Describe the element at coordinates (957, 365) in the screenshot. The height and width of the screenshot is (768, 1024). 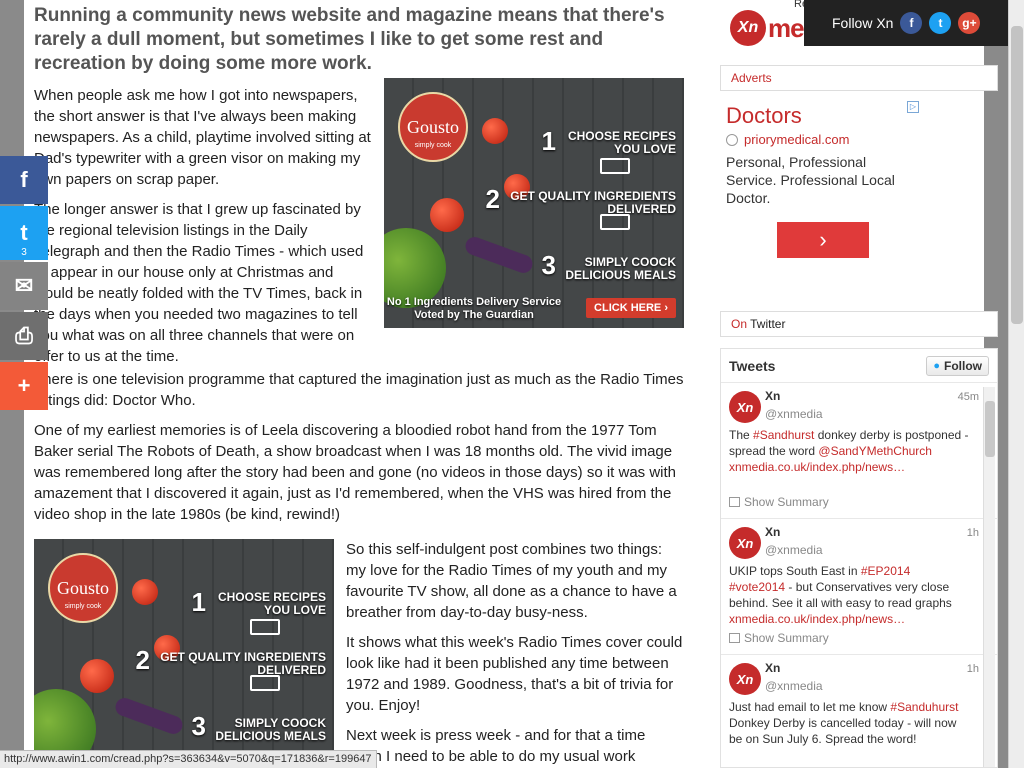
I see `twitter-follow-button: ● Follow` at that location.